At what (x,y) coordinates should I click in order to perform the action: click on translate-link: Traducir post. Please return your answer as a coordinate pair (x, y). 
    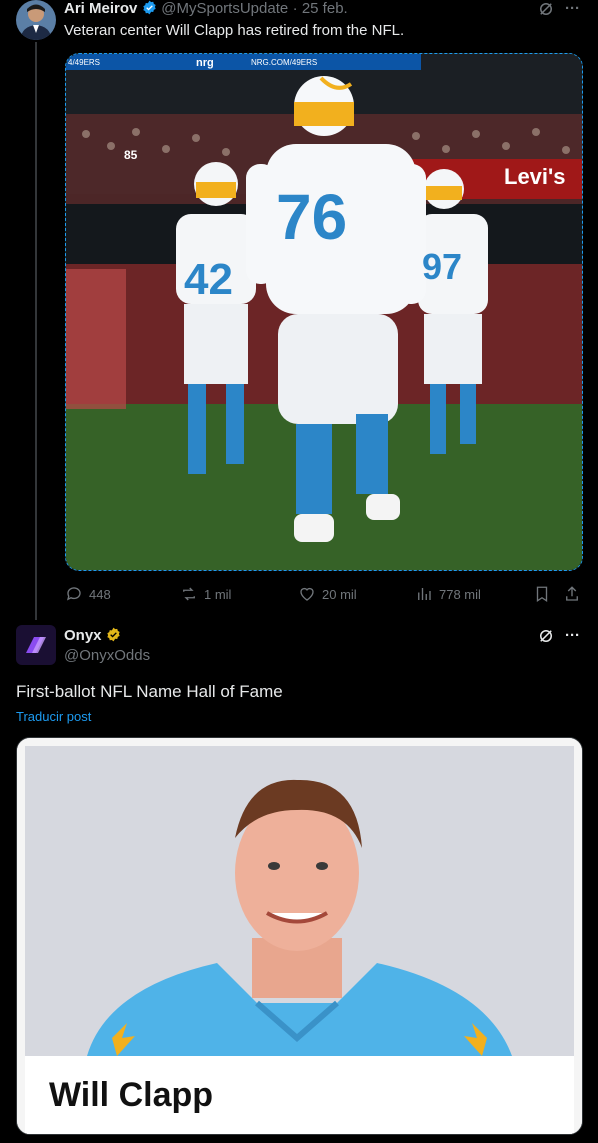
    Looking at the image, I should click on (53, 716).